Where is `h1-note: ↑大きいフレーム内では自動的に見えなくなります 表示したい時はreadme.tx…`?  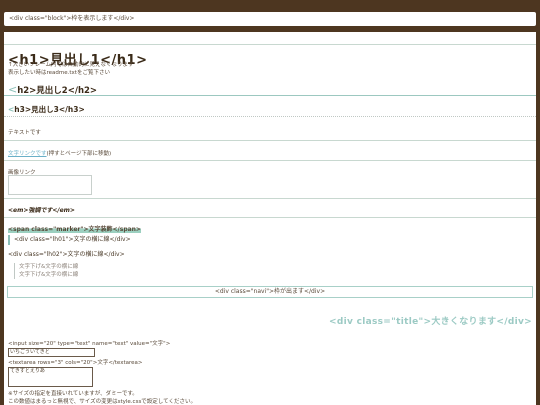 h1-note: ↑大きいフレーム内では自動的に見えなくなります 表示したい時はreadme.tx… is located at coordinates (158, 69).